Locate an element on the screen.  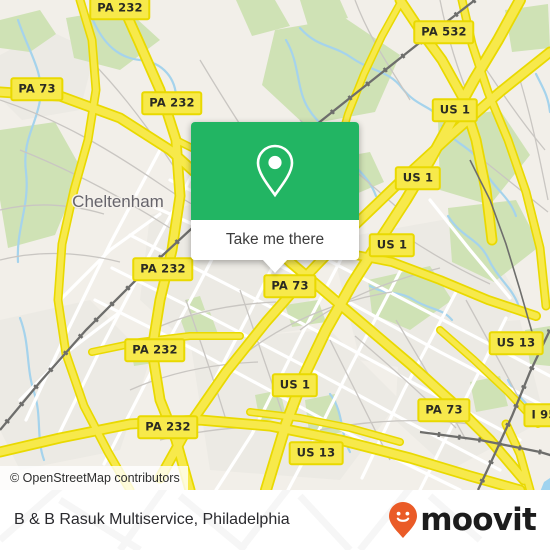
road-shield: PA 532 is located at coordinates (444, 32).